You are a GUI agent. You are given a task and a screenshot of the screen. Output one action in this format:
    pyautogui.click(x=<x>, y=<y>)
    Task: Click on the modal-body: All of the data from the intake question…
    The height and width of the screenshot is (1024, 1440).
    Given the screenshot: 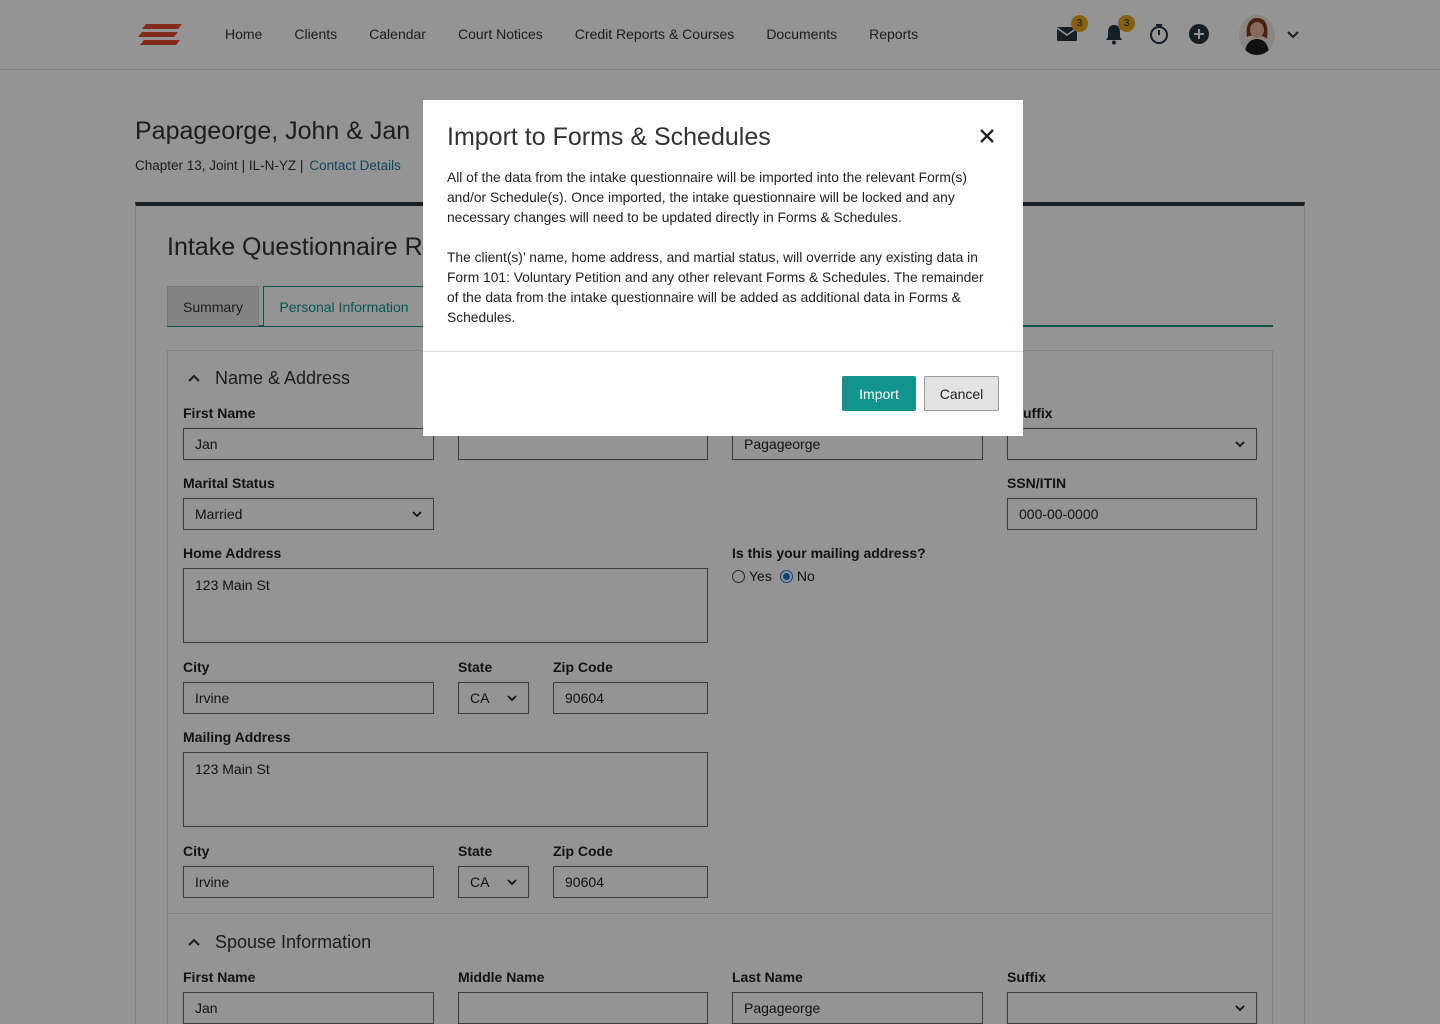 What is the action you would take?
    pyautogui.click(x=721, y=258)
    